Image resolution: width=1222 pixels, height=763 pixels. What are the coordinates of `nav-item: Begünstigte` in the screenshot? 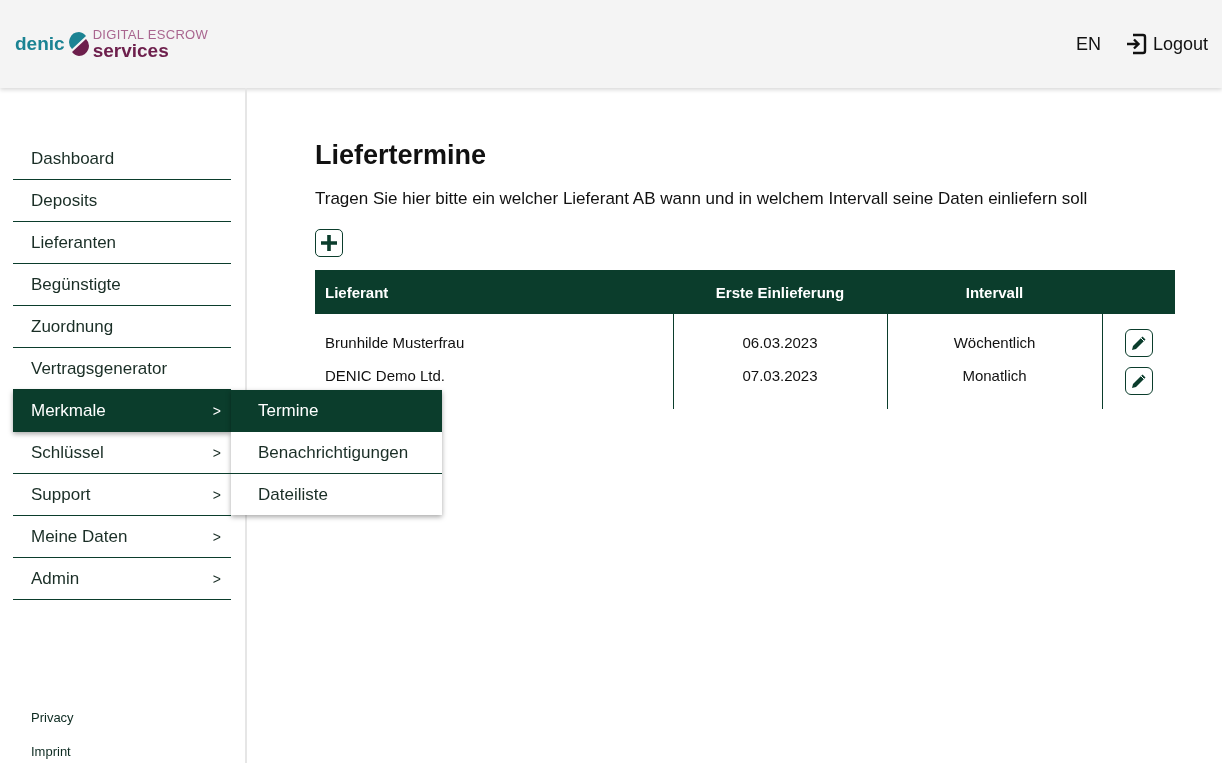 It's located at (122, 285).